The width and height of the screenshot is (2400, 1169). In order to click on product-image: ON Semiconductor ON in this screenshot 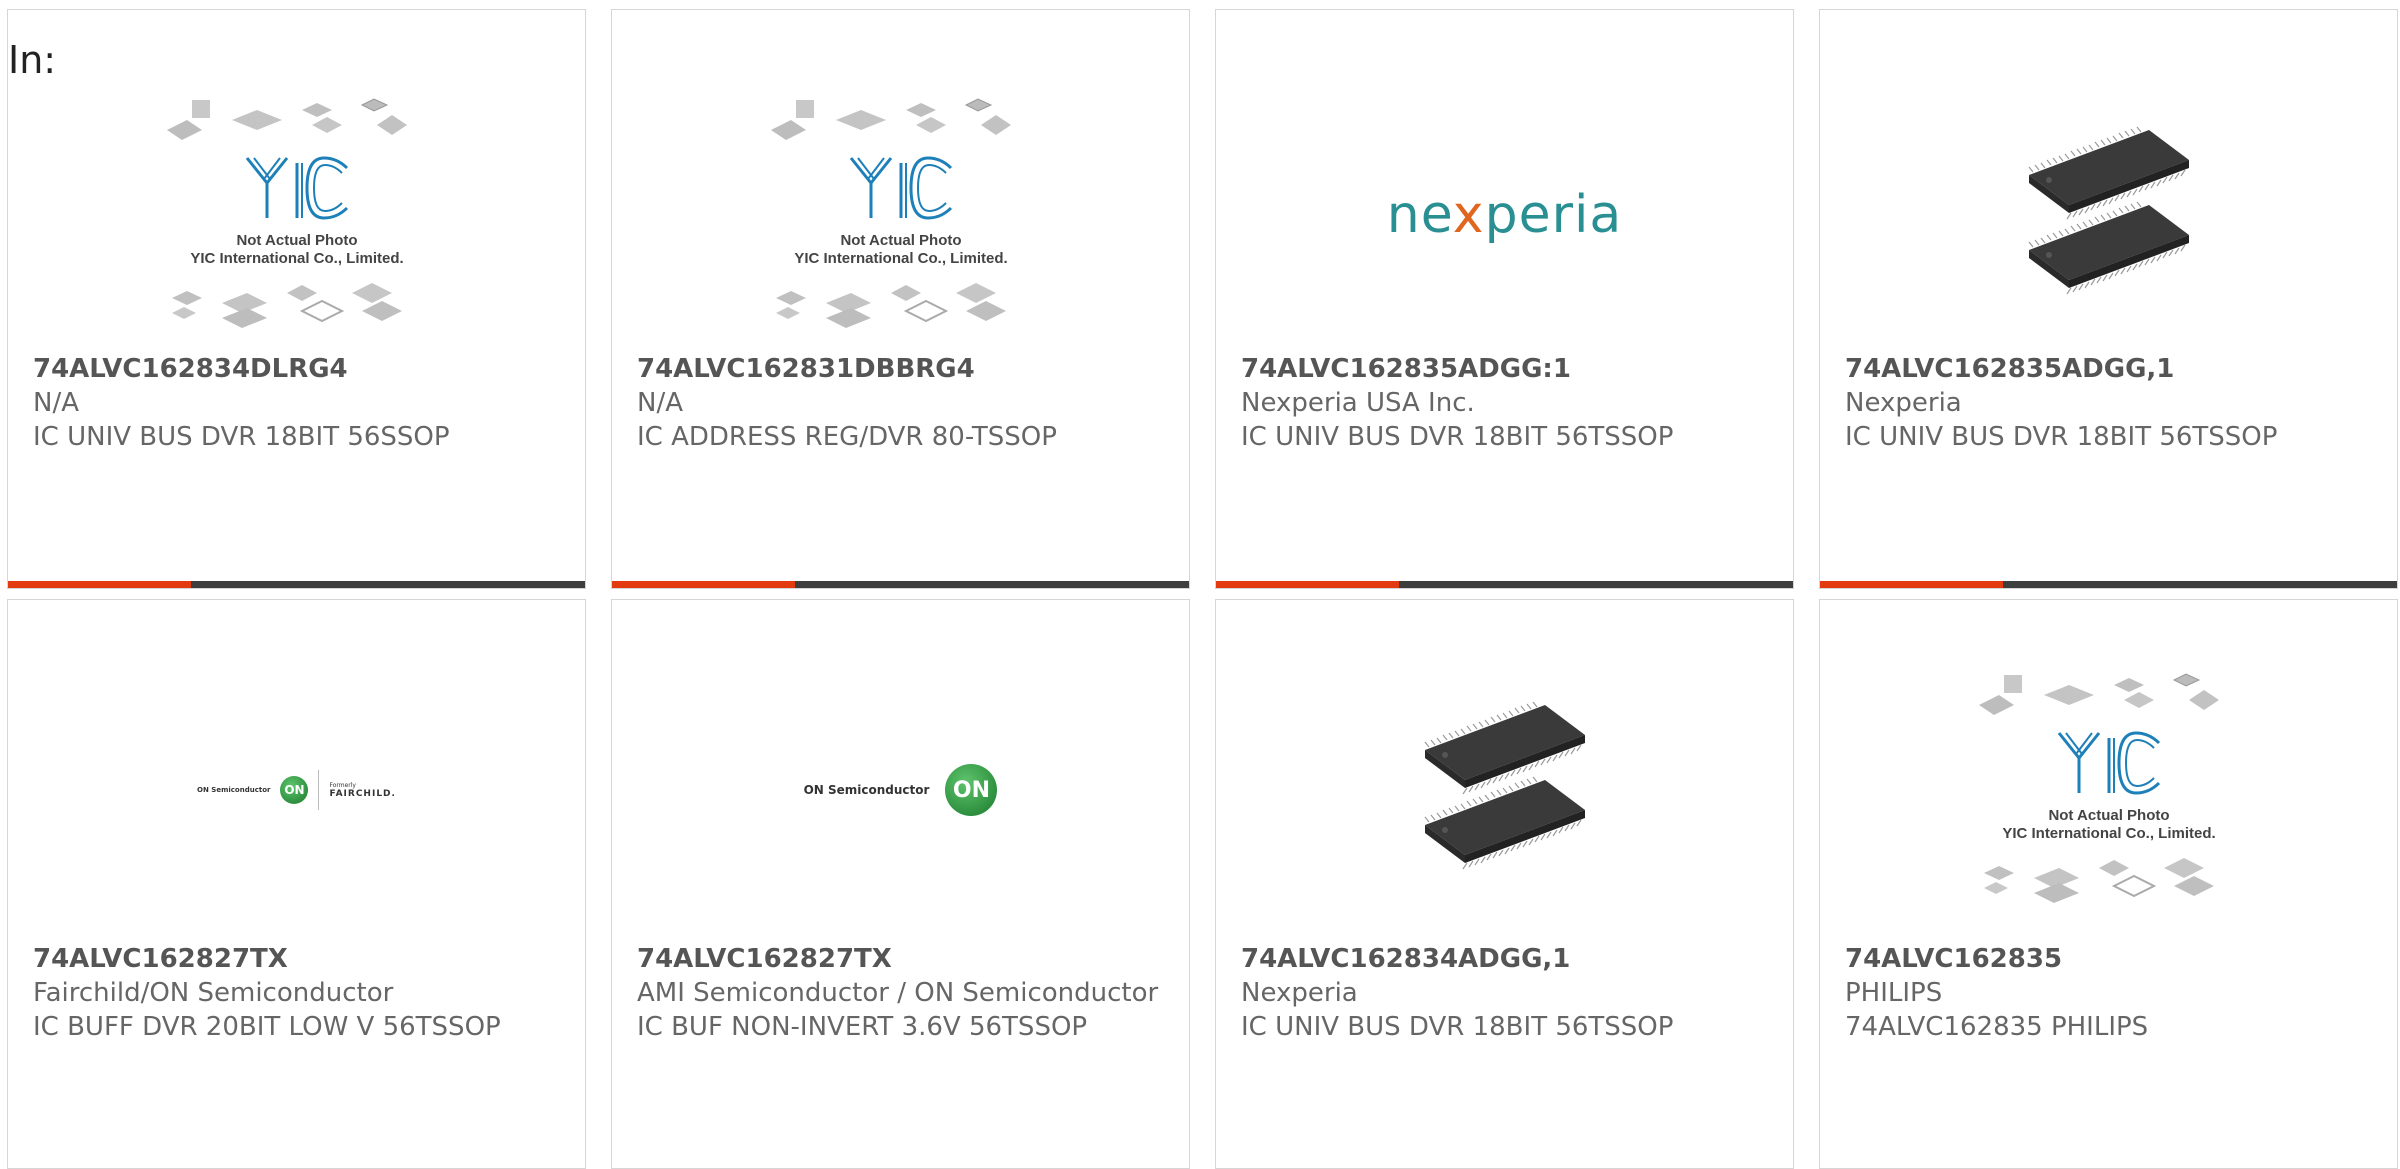, I will do `click(900, 790)`.